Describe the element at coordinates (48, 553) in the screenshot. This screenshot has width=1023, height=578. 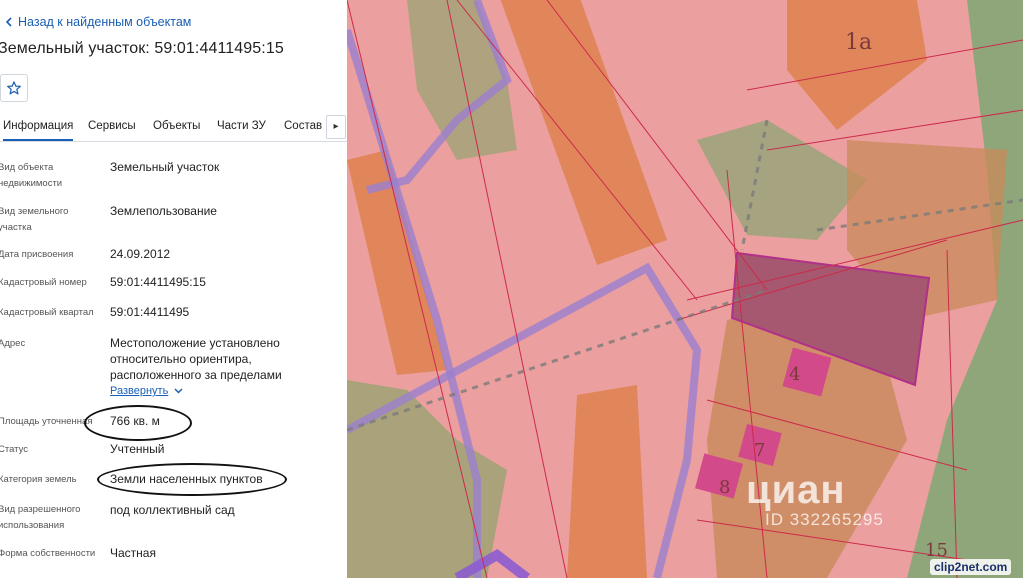
I see `field-label: Форма собственности` at that location.